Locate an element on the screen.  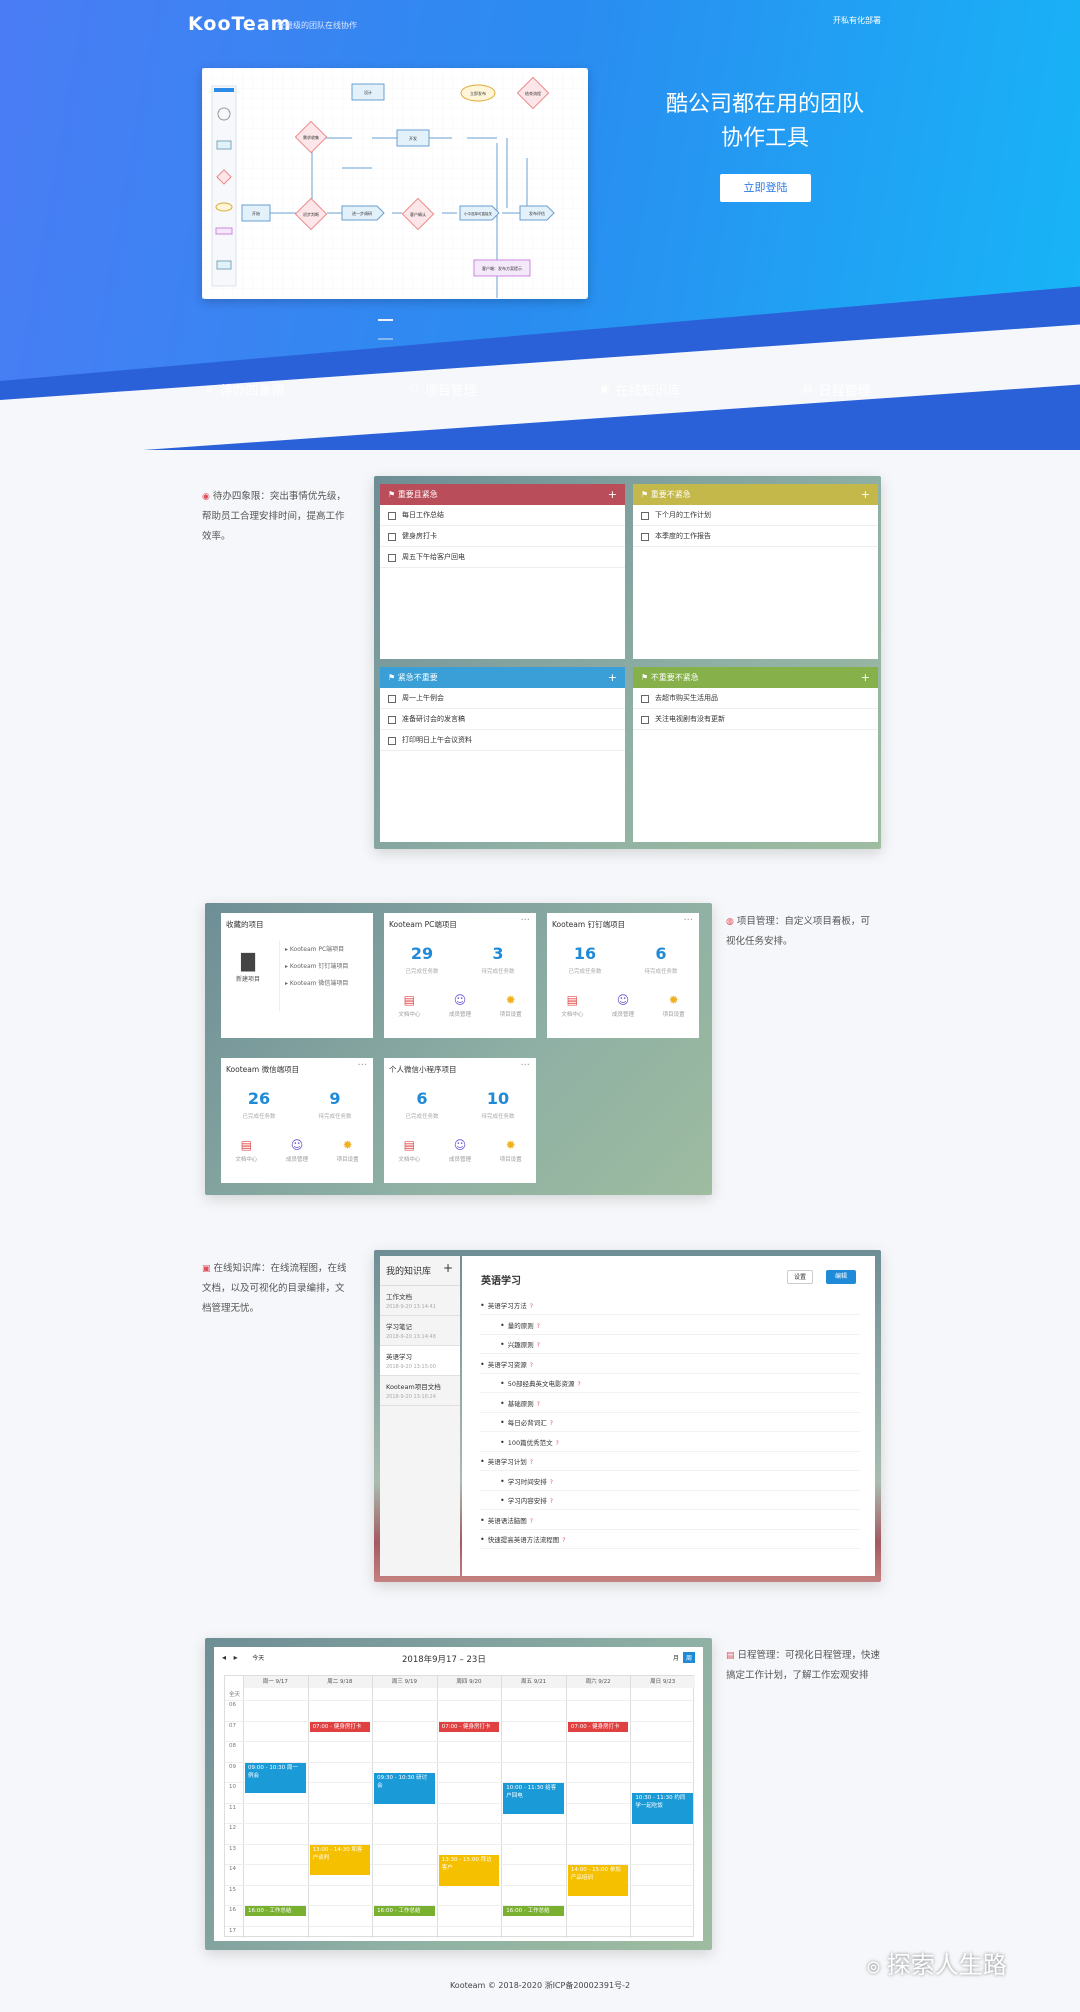
fav-project-link: ▸ Kooteam PC端项目 is located at coordinates (316, 949).